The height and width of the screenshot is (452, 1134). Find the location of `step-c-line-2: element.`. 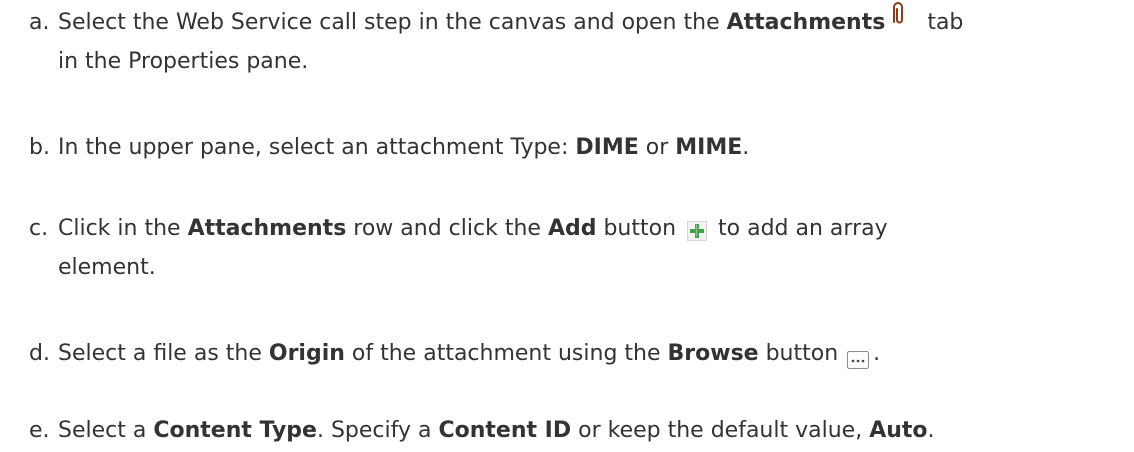

step-c-line-2: element. is located at coordinates (588, 267).